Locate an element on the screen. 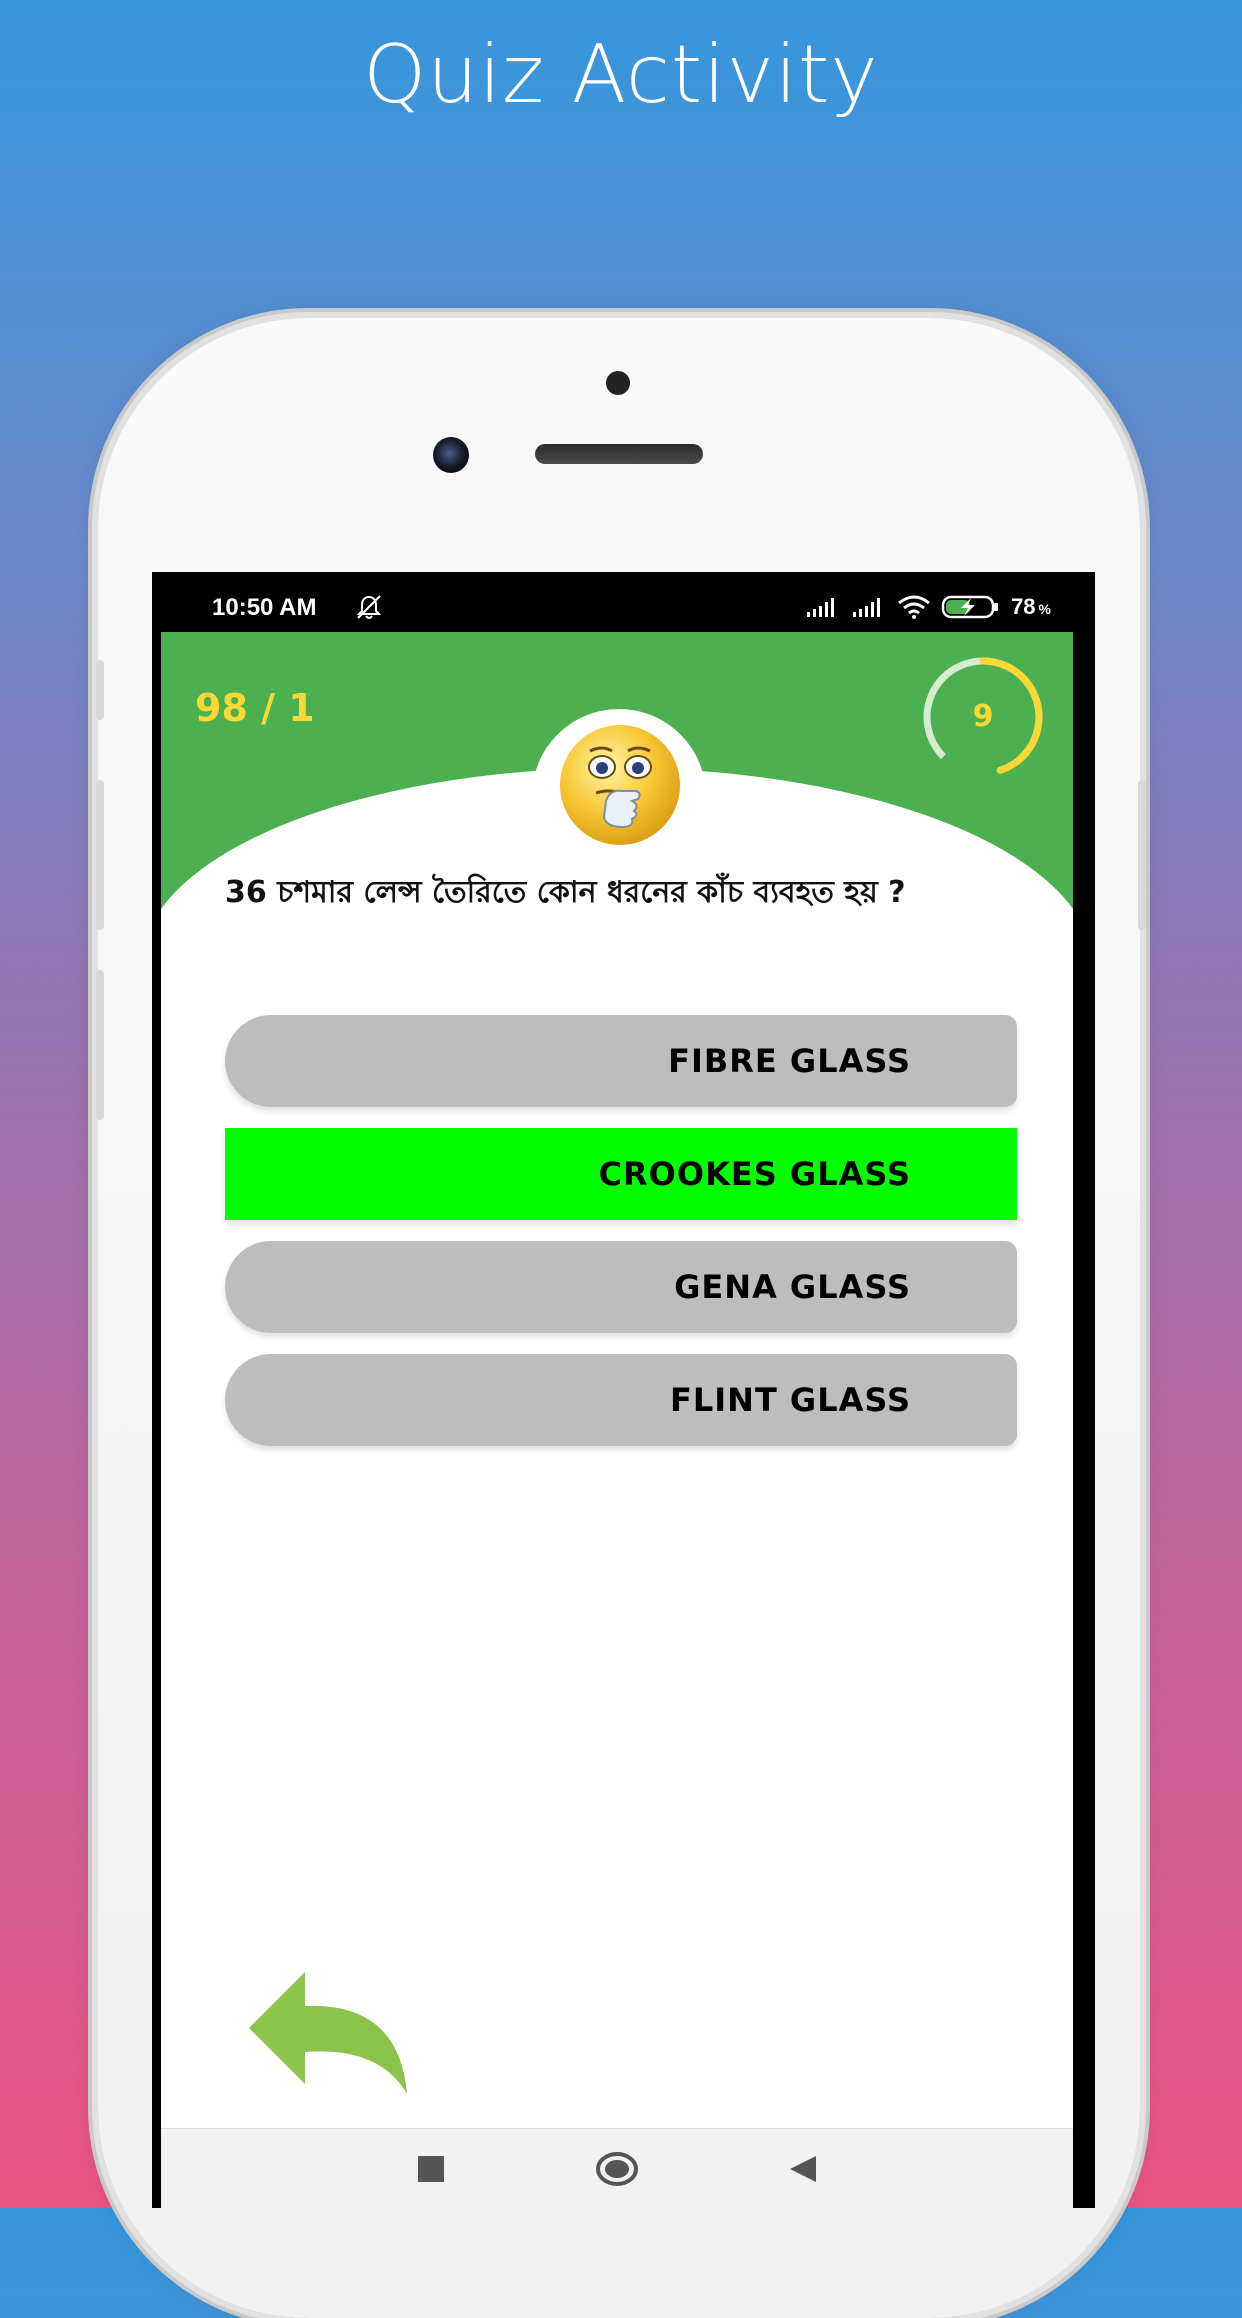 Image resolution: width=1242 pixels, height=2318 pixels. status-icons: 78% is located at coordinates (928, 607).